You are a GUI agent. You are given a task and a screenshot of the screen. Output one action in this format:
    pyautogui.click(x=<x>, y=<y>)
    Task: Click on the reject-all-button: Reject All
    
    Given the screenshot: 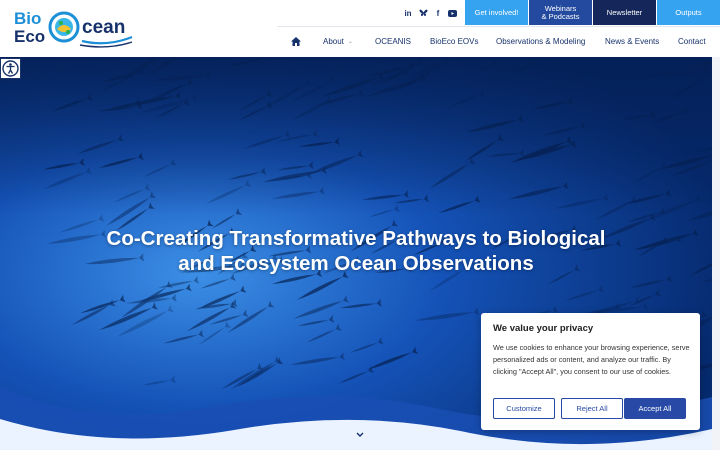 What is the action you would take?
    pyautogui.click(x=592, y=408)
    